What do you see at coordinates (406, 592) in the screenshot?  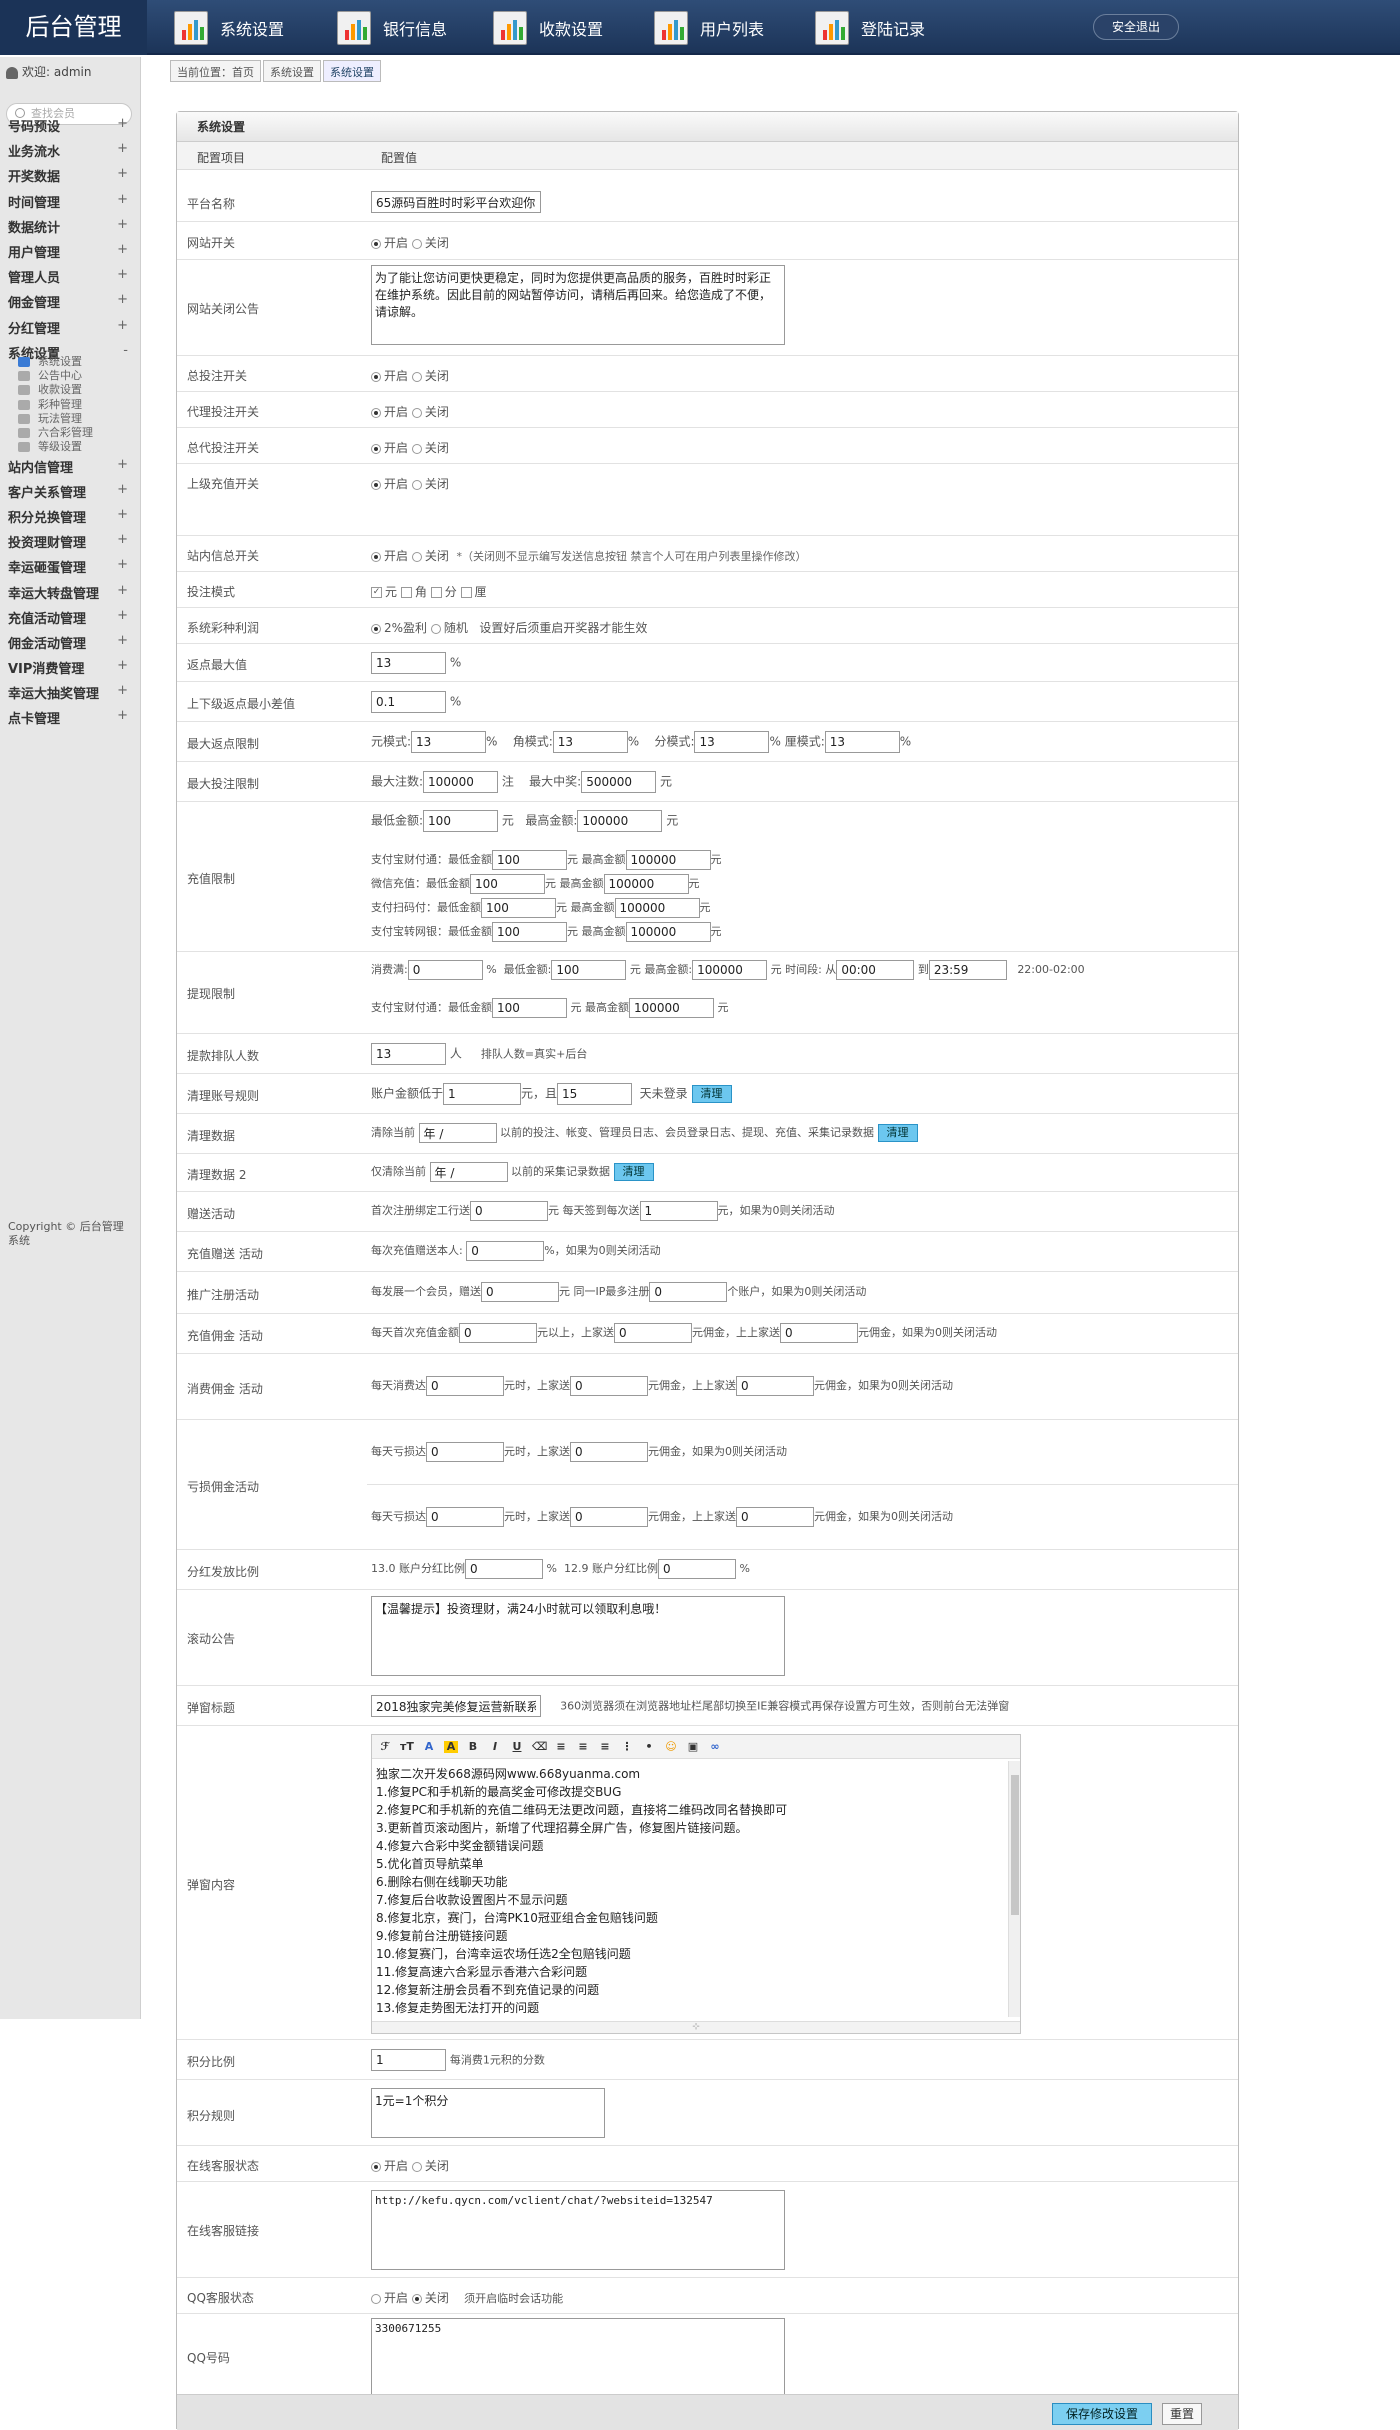 I see `checkbox-jiao` at bounding box center [406, 592].